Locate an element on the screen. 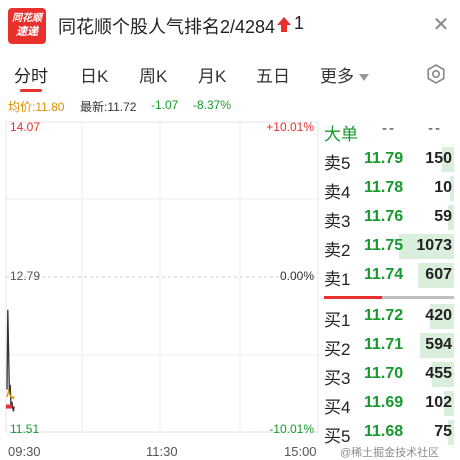  big-order-row: 大单 -- -- is located at coordinates (390, 130).